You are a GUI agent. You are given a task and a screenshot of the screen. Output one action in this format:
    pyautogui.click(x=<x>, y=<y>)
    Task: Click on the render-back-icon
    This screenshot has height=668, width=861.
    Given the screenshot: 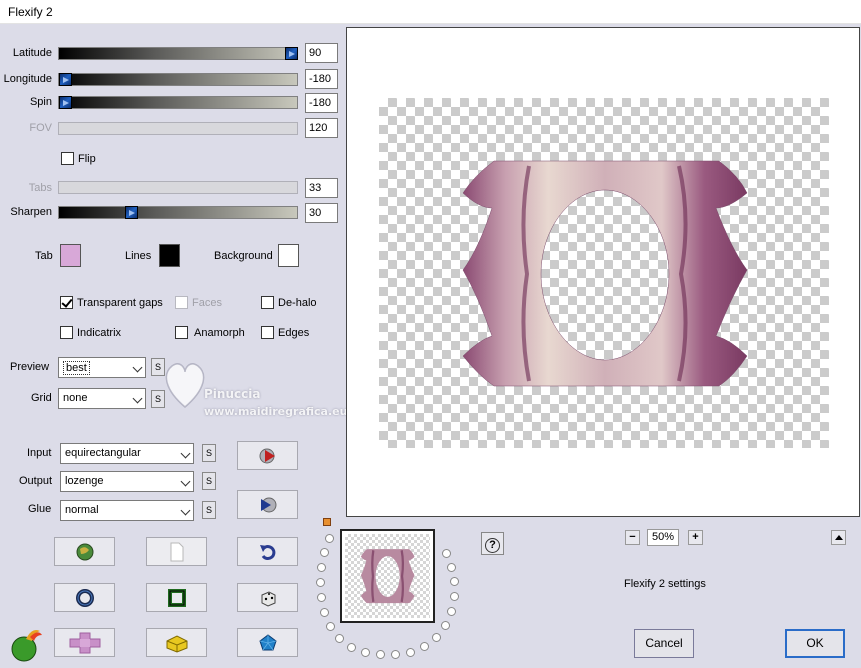 What is the action you would take?
    pyautogui.click(x=268, y=504)
    